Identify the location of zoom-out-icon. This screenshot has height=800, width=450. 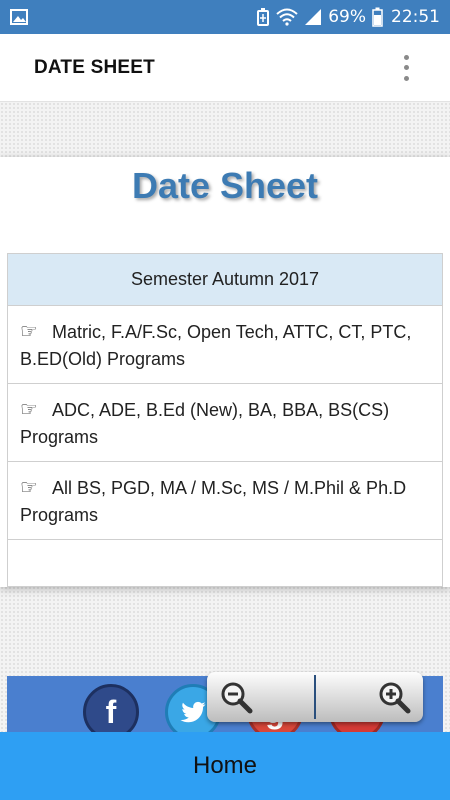
(237, 698).